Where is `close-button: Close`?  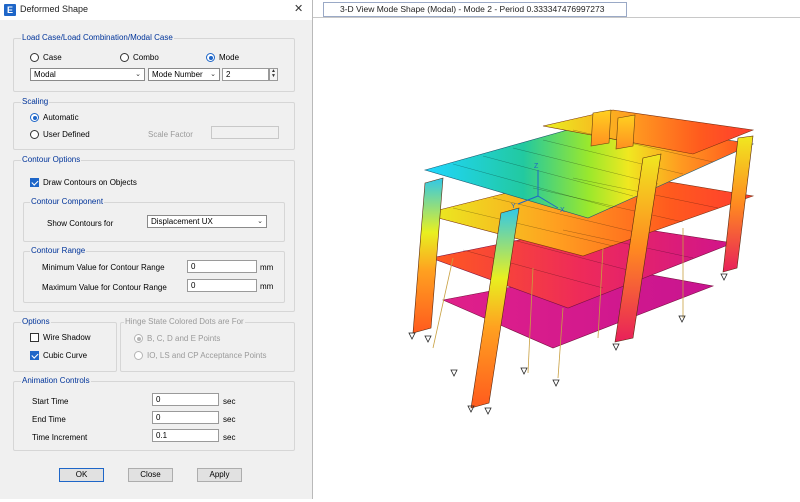 close-button: Close is located at coordinates (150, 475).